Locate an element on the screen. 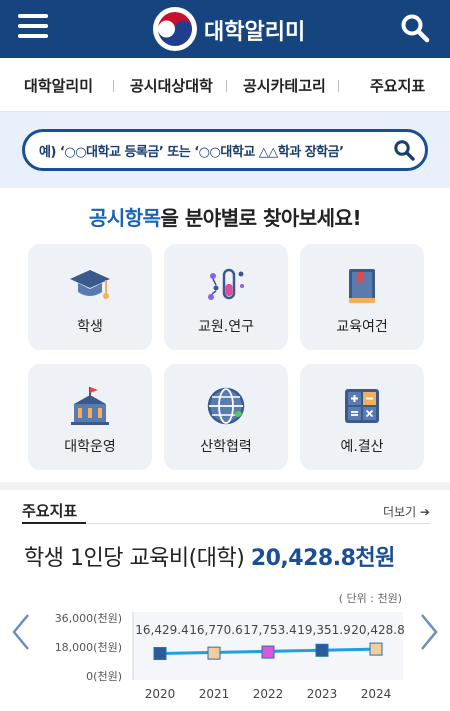 The width and height of the screenshot is (450, 711). search-placeholder: 예) ‘○○대학교 등록금’ 또는 ‘○○대학교 △△학과 장학금’ is located at coordinates (191, 152).